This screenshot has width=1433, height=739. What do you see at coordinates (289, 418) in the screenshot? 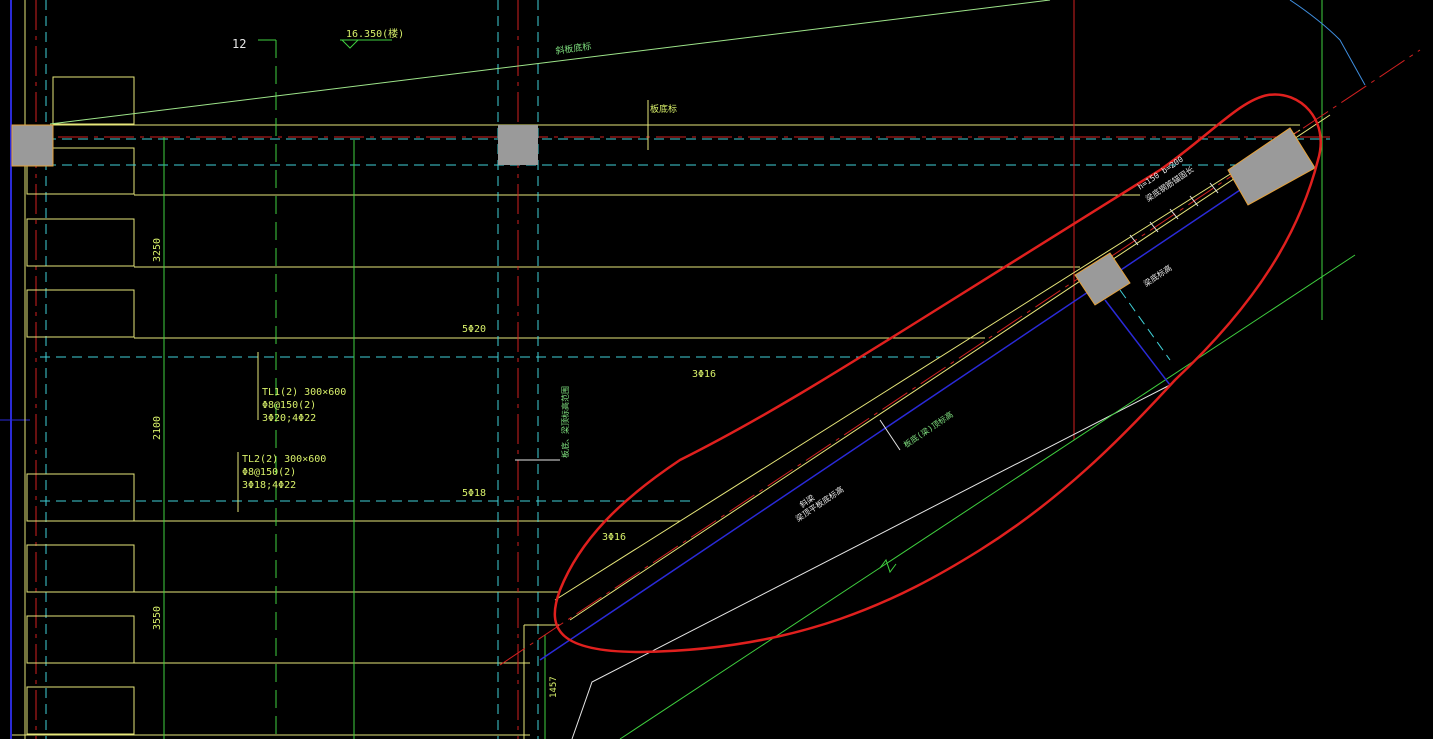
I see `svg-text: 3Φ20;4Φ22` at bounding box center [289, 418].